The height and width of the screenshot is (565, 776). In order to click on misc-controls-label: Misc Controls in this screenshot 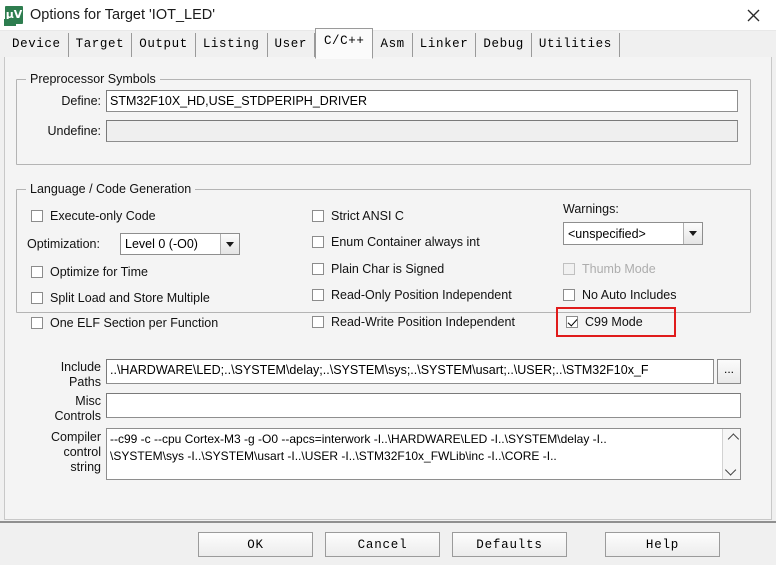, I will do `click(62, 409)`.